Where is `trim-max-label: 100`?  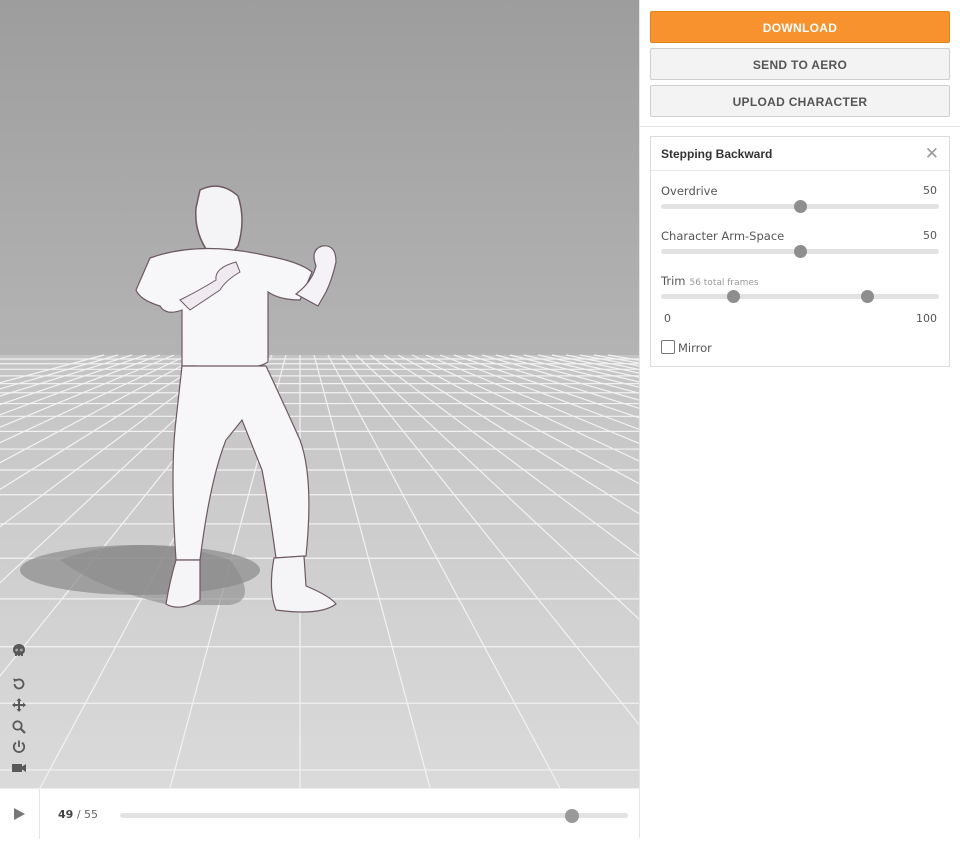
trim-max-label: 100 is located at coordinates (926, 318).